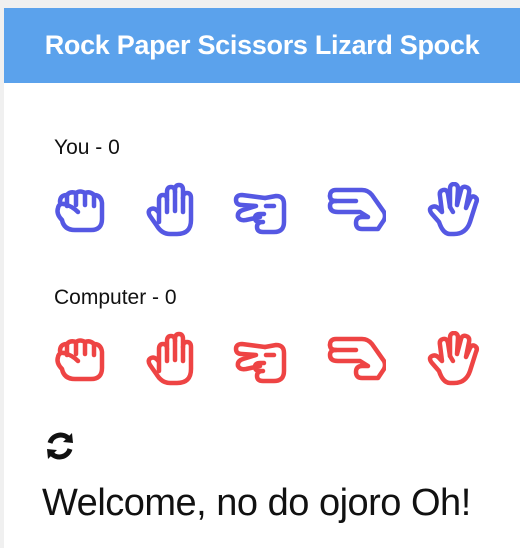 The height and width of the screenshot is (548, 520). I want to click on computer-lizard-icon-wrap, so click(356, 359).